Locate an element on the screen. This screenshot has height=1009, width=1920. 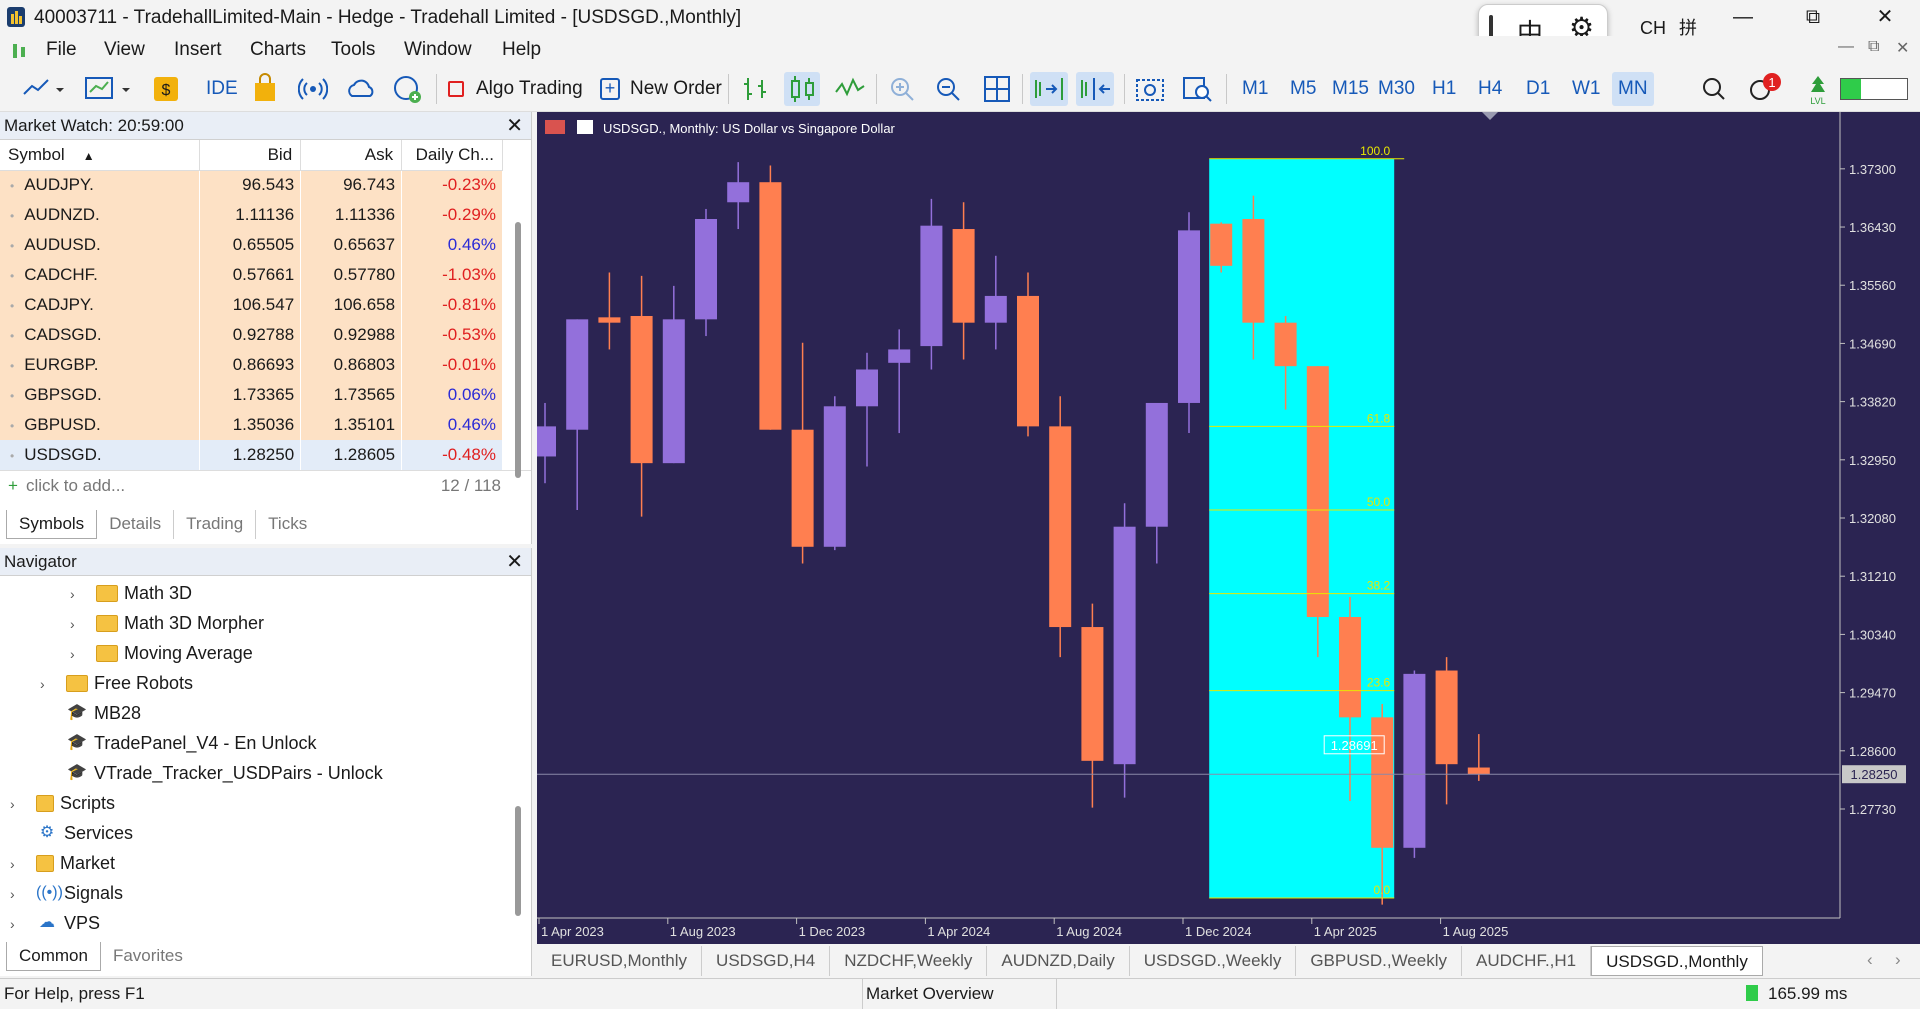
tile-windows-icon is located at coordinates (997, 89).